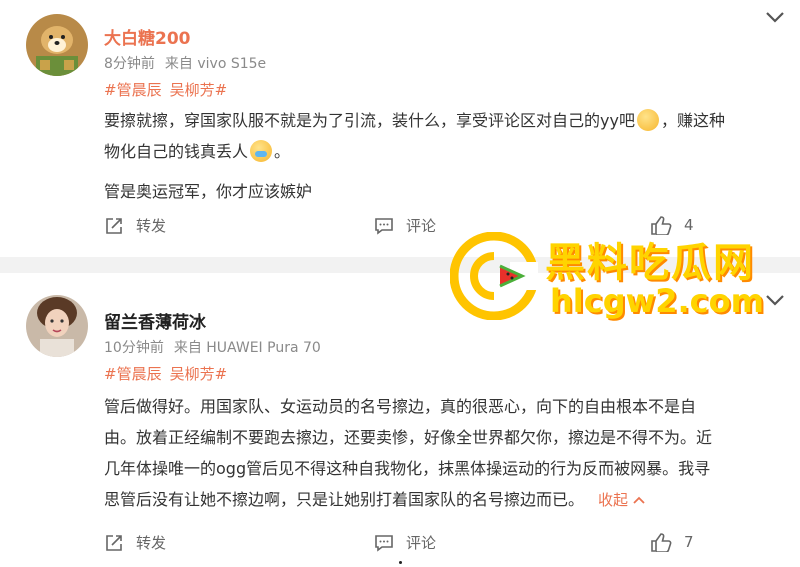 The image size is (800, 567). What do you see at coordinates (134, 348) in the screenshot?
I see `timestamp: 10分钟前` at bounding box center [134, 348].